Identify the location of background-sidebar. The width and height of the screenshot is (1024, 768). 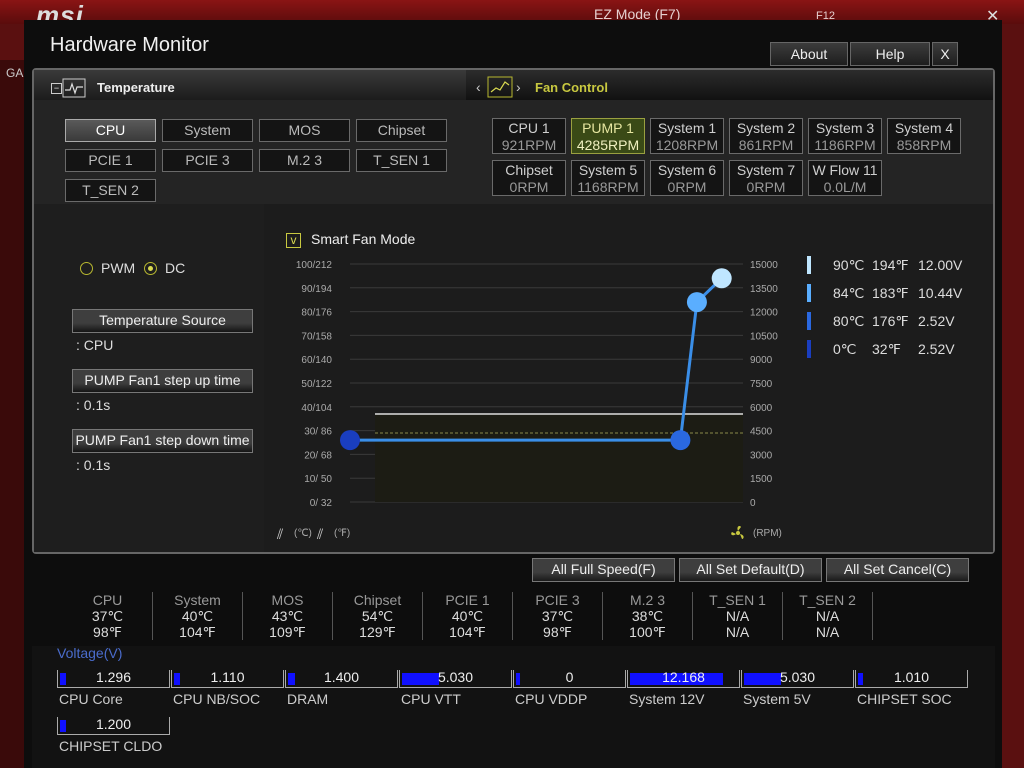
(13, 414).